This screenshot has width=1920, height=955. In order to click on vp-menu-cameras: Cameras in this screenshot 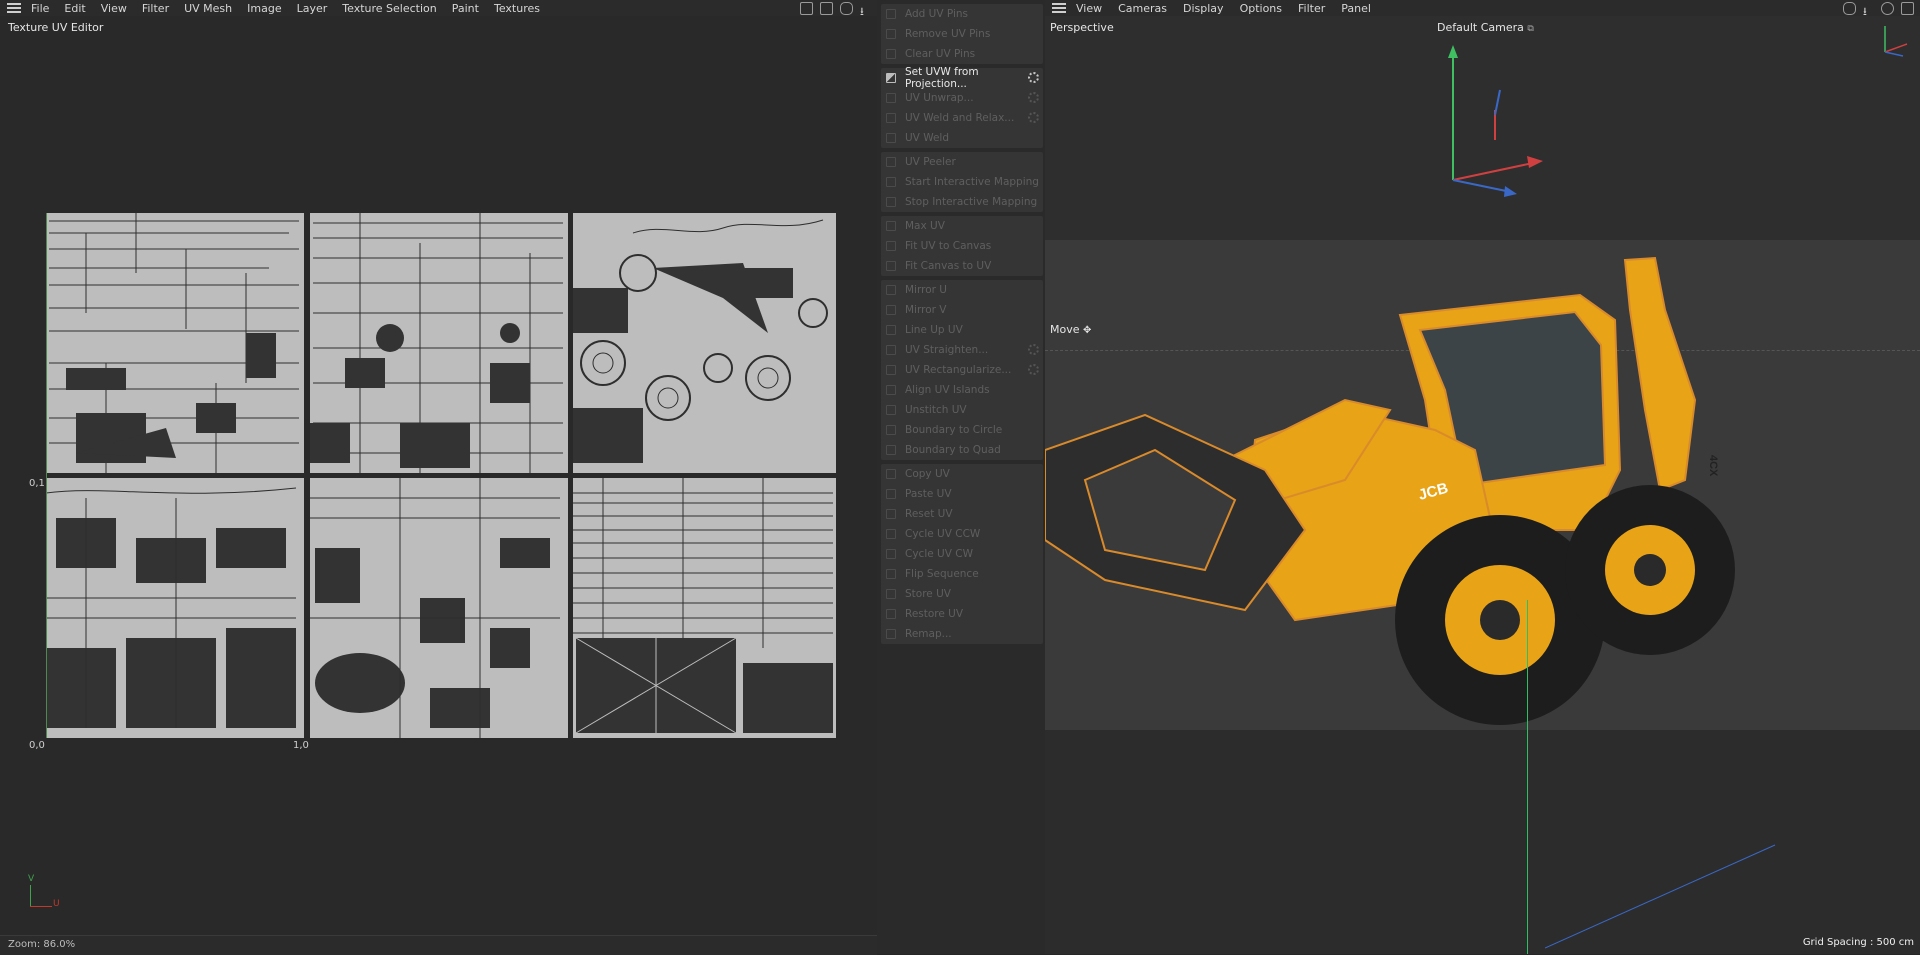, I will do `click(1142, 8)`.